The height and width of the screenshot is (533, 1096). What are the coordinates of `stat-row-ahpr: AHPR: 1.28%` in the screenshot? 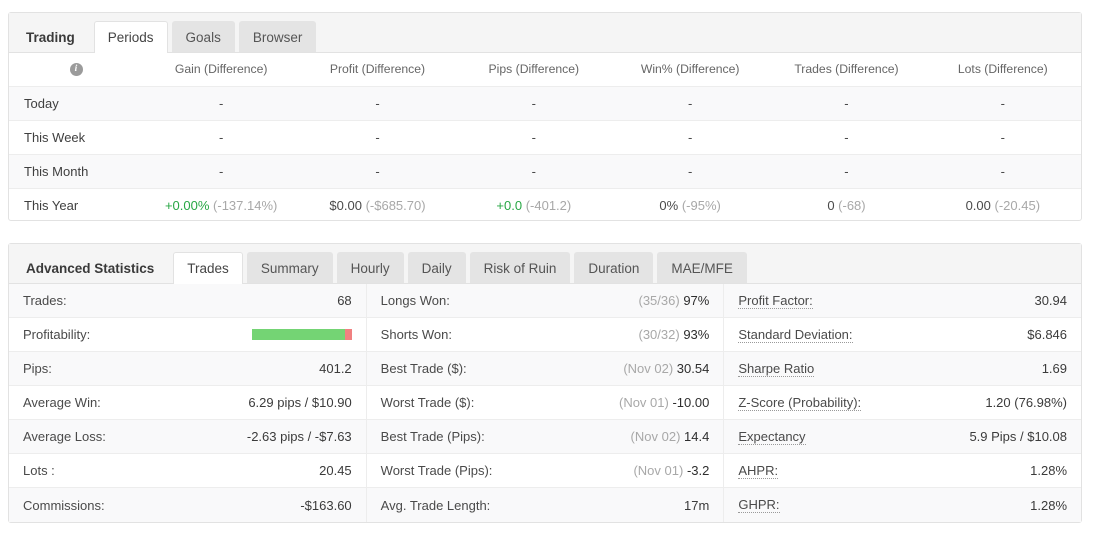 It's located at (903, 471).